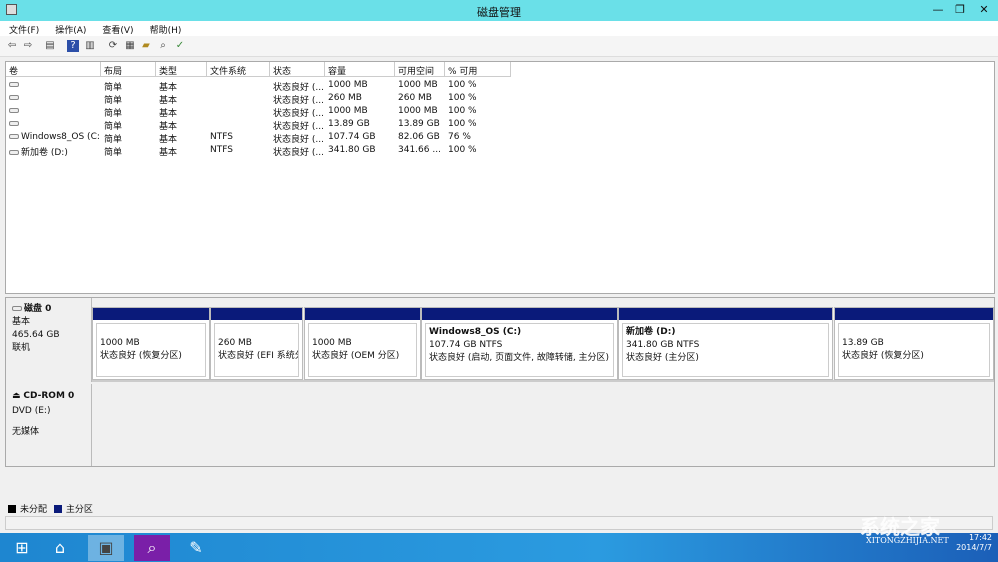 The width and height of the screenshot is (998, 562). What do you see at coordinates (475, 332) in the screenshot?
I see `partition-title: Windows8_OS (C:)` at bounding box center [475, 332].